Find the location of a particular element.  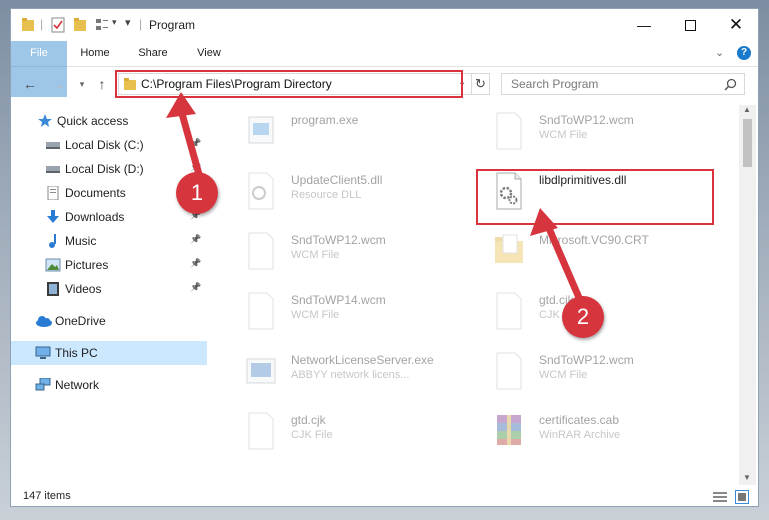

item-count: 147 items is located at coordinates (47, 496).